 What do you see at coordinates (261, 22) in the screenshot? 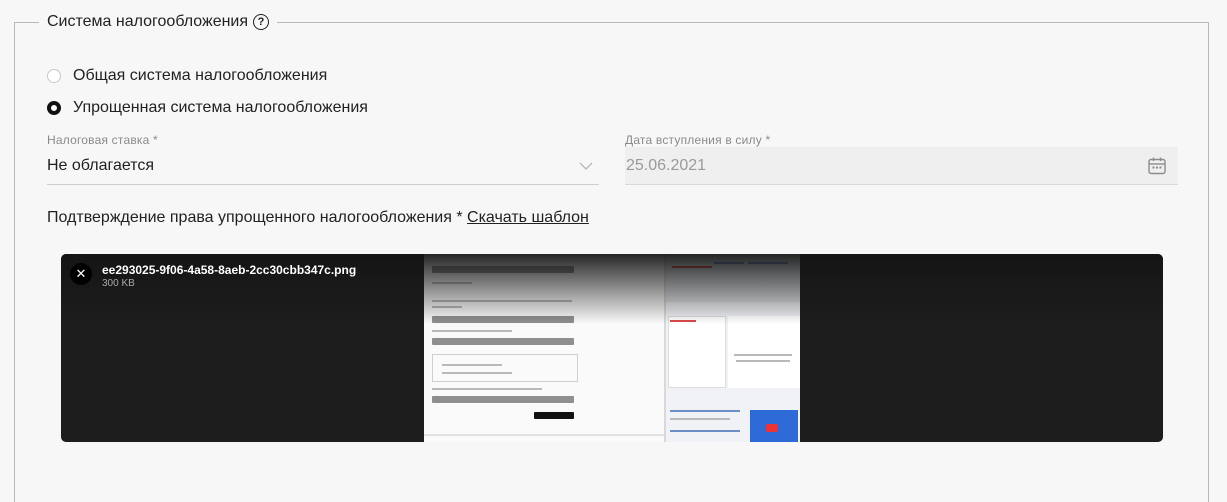
I see `question-circle-icon: ?` at bounding box center [261, 22].